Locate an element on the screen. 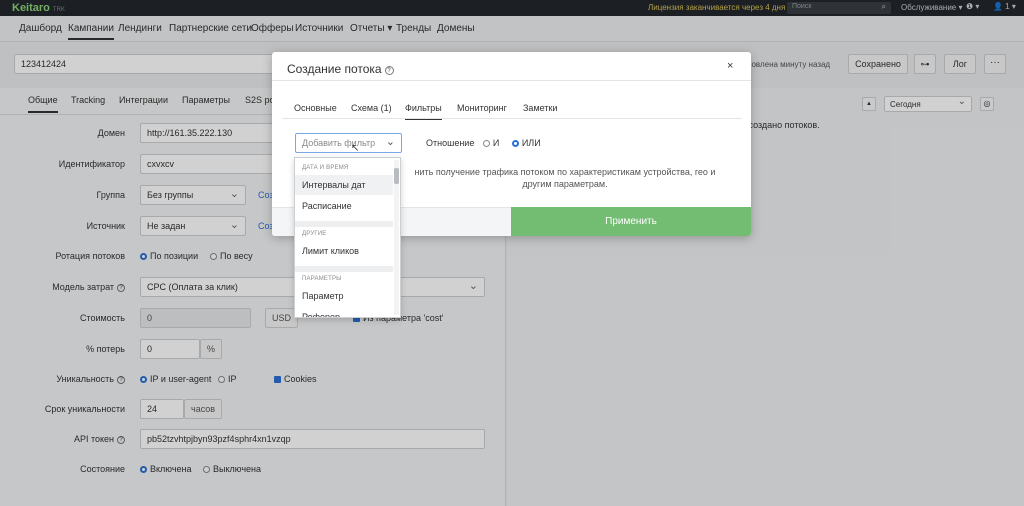 This screenshot has width=1024, height=506. filter-schedule: Расписание is located at coordinates (344, 206).